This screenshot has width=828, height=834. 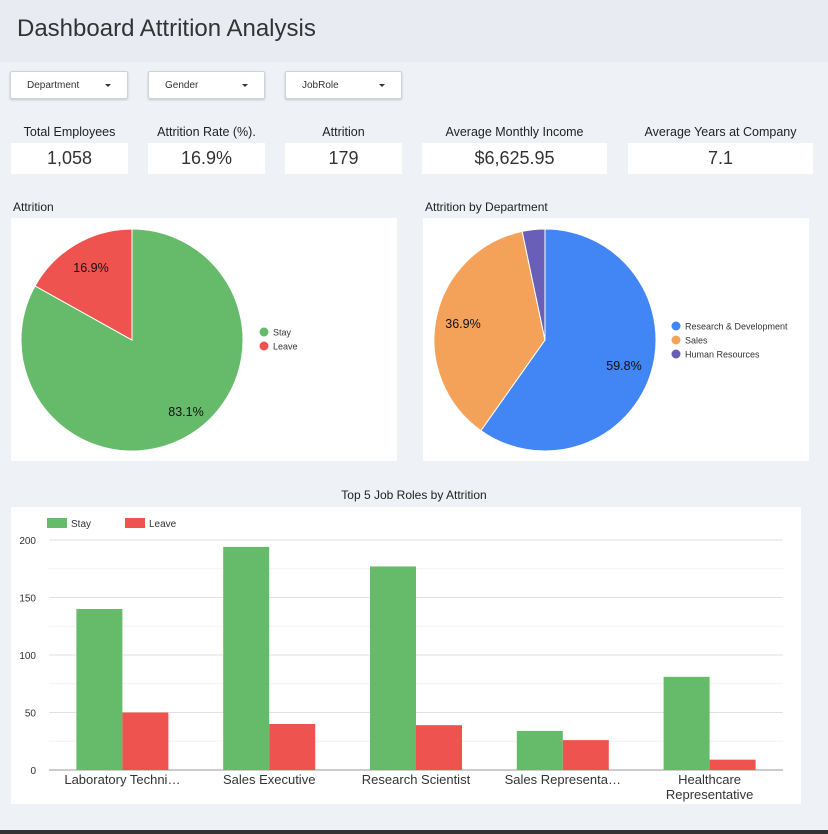 I want to click on legend-label-research-development: Research & Development, so click(x=736, y=327).